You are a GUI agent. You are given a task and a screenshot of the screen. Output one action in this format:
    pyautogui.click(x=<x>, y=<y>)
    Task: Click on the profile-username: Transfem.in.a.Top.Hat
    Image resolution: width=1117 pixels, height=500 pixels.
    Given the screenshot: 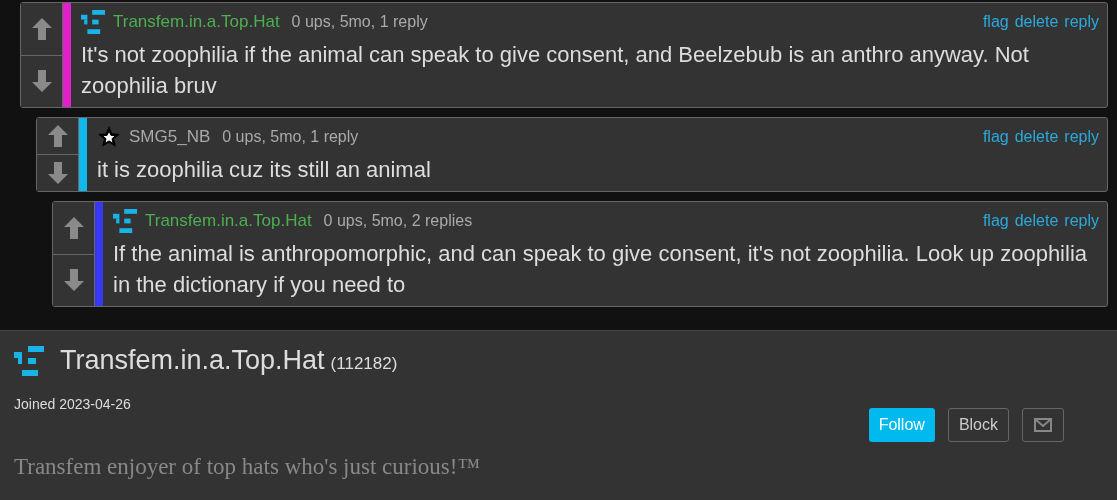 What is the action you would take?
    pyautogui.click(x=192, y=360)
    